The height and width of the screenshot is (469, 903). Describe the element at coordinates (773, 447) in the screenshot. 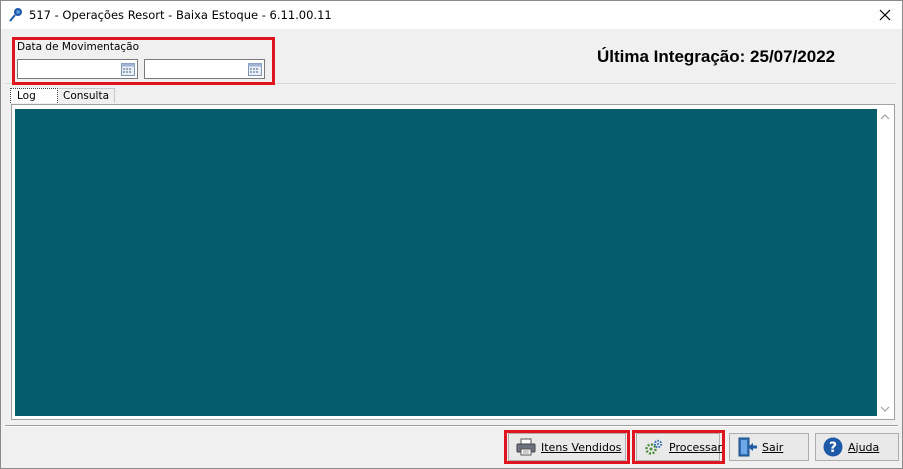

I see `sair-label: Sair` at that location.